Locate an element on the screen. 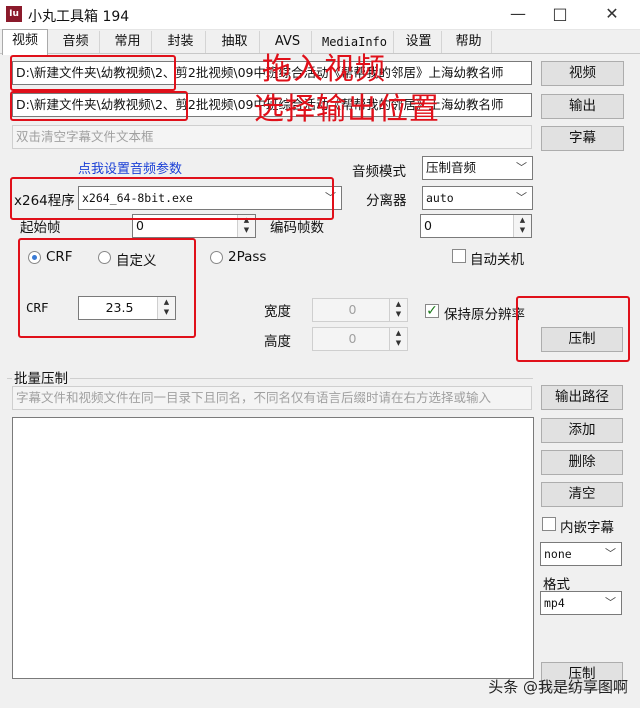  embed-subtitle-label: 内嵌字幕 is located at coordinates (587, 528).